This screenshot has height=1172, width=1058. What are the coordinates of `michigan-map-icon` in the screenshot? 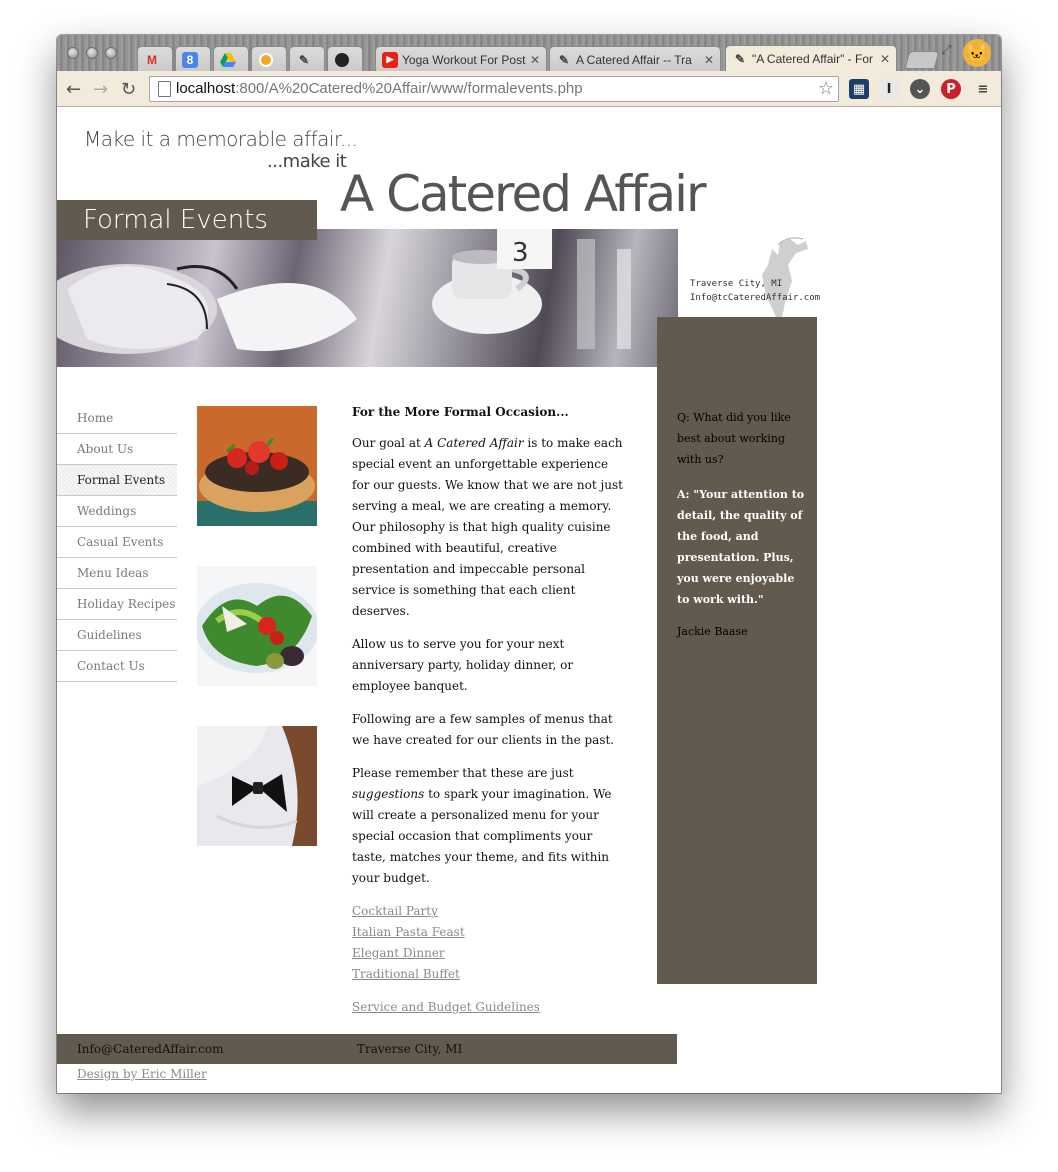 It's located at (785, 277).